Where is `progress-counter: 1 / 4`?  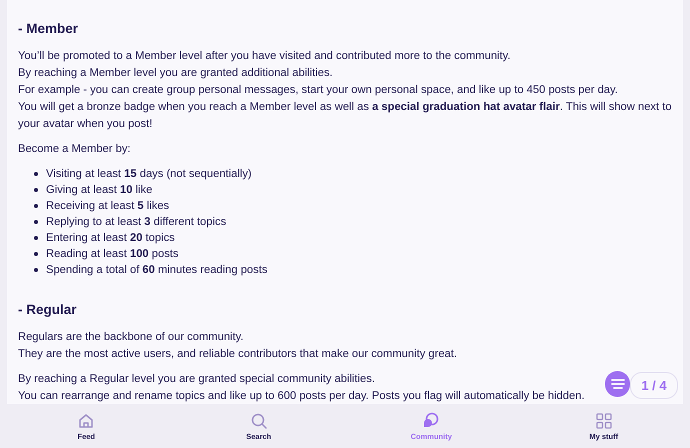 progress-counter: 1 / 4 is located at coordinates (654, 385).